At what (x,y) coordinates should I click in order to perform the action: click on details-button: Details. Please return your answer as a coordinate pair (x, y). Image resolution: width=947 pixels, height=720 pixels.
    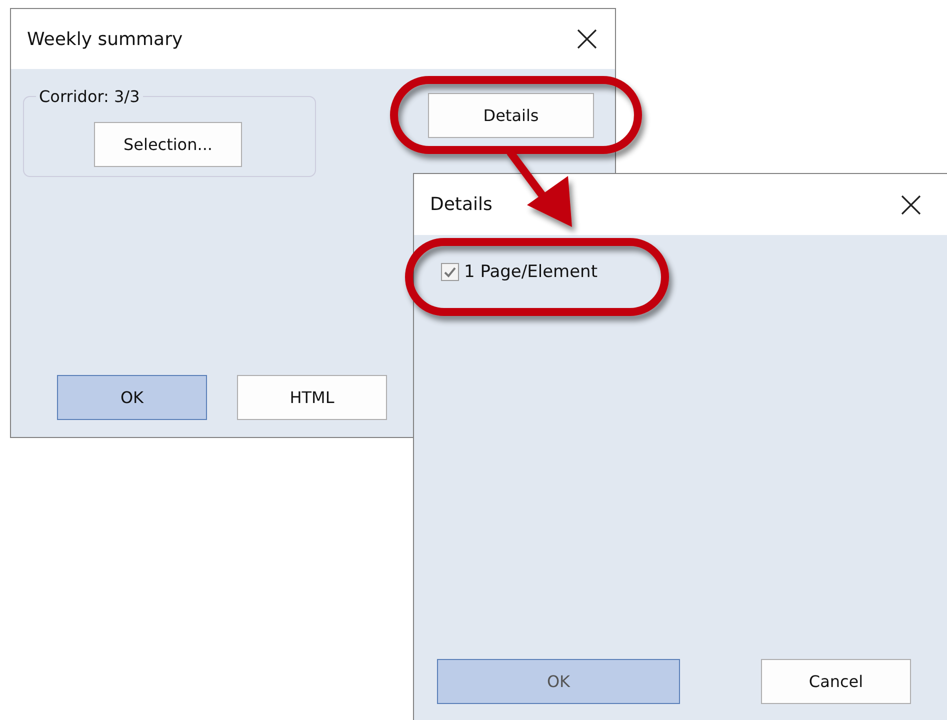
    Looking at the image, I should click on (511, 115).